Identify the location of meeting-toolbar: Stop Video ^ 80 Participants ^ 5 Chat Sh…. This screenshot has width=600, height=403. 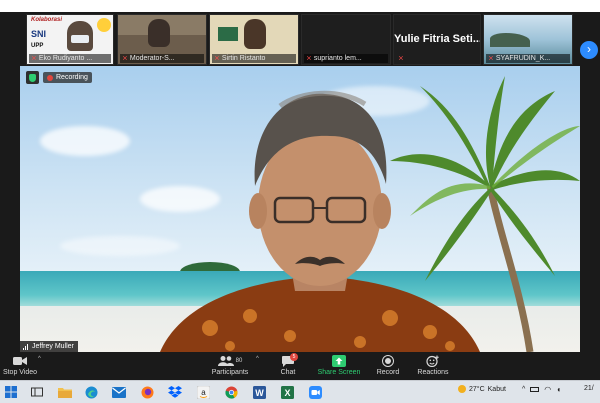
(300, 366).